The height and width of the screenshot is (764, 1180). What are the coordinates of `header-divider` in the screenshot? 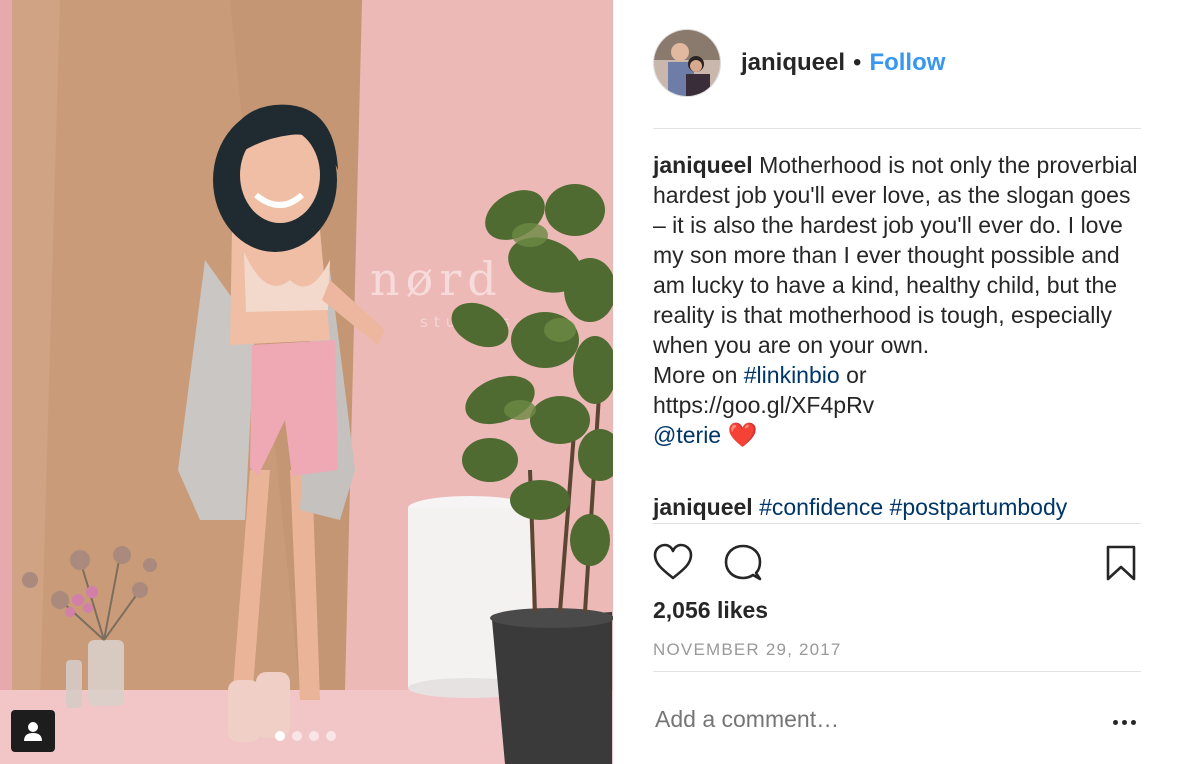 It's located at (897, 128).